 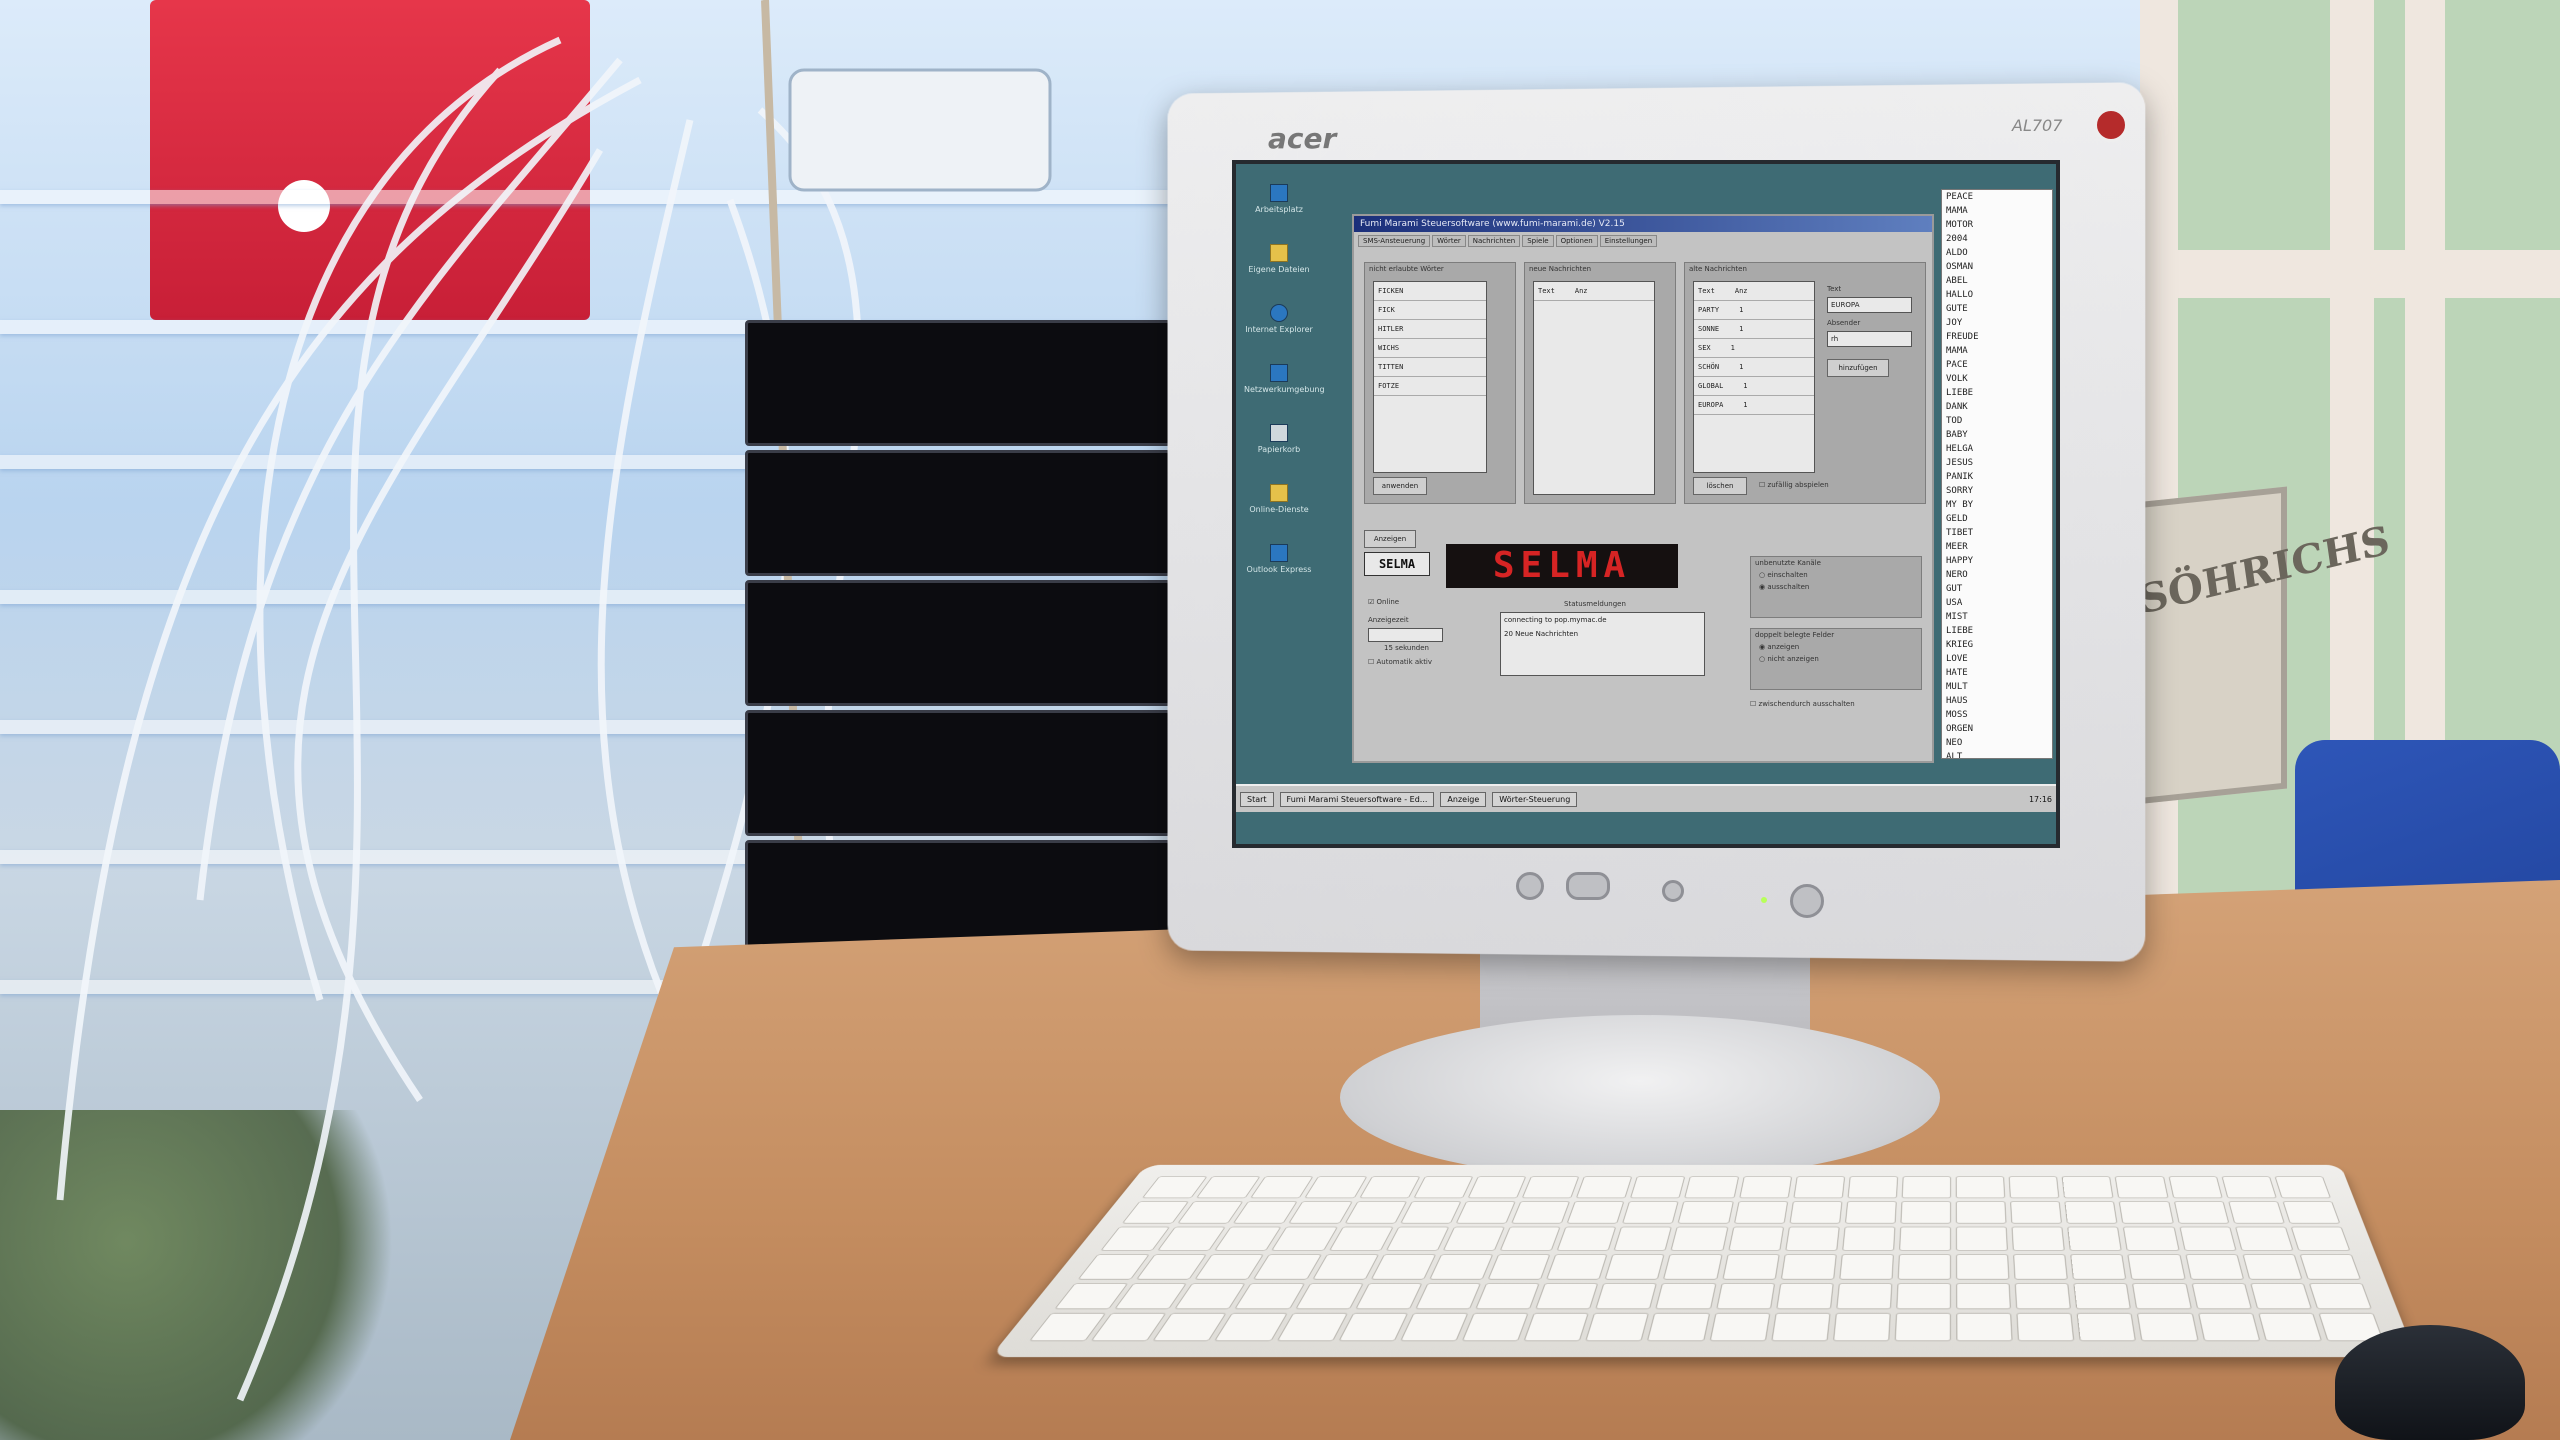 What do you see at coordinates (1997, 197) in the screenshot?
I see `wordlist-item: PEACE` at bounding box center [1997, 197].